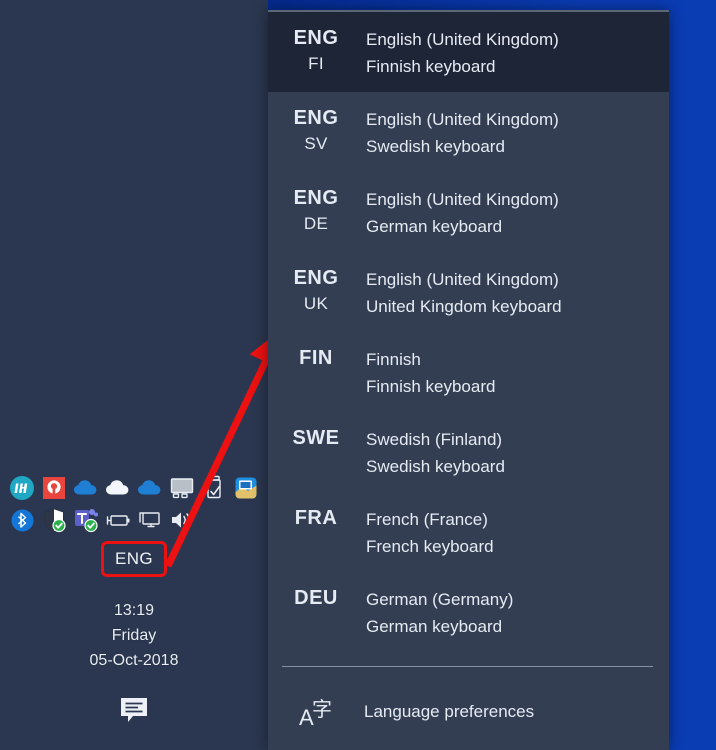 Image resolution: width=716 pixels, height=750 pixels. I want to click on action-center-button, so click(134, 710).